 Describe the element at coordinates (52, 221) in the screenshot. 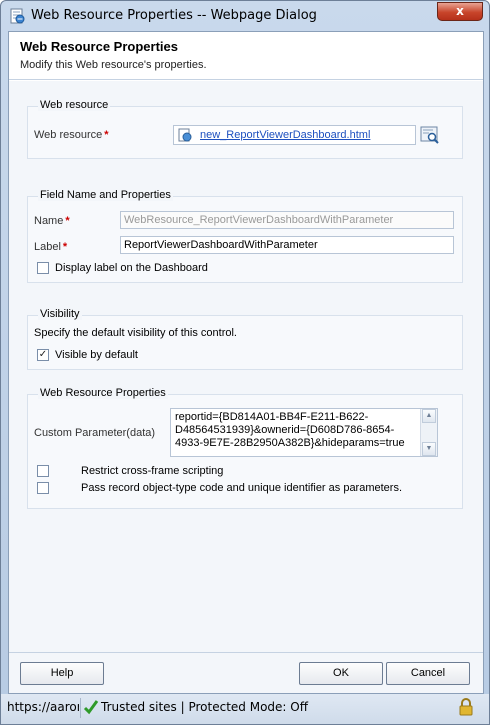

I see `name-label: Name *` at that location.